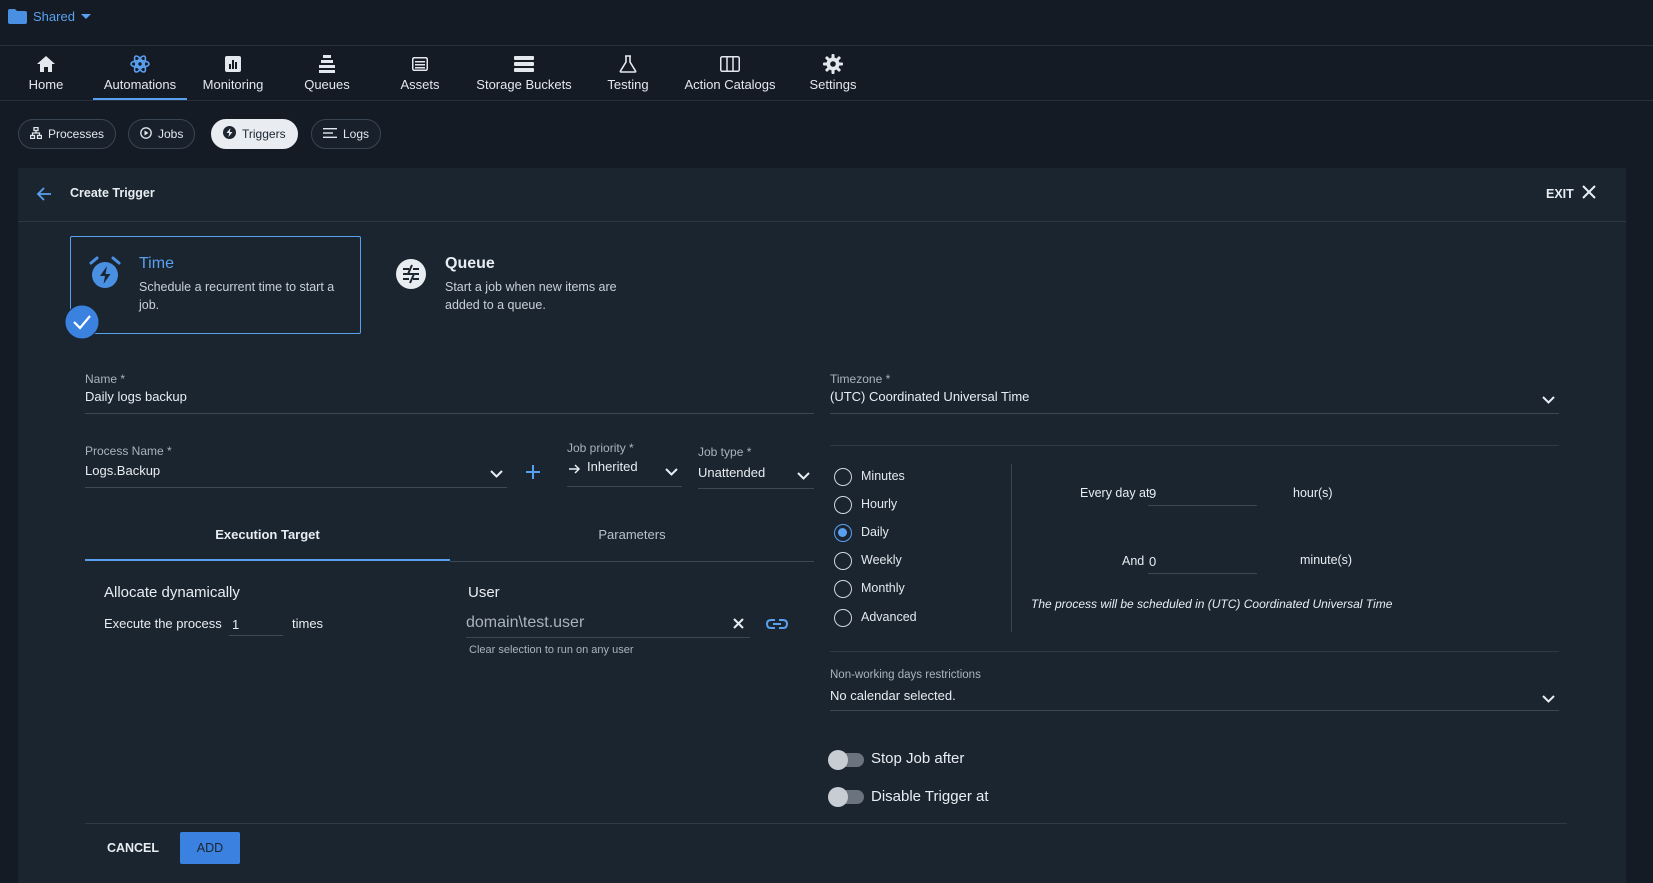 This screenshot has height=883, width=1653. What do you see at coordinates (632, 544) in the screenshot?
I see `tab-parameters: Parameters` at bounding box center [632, 544].